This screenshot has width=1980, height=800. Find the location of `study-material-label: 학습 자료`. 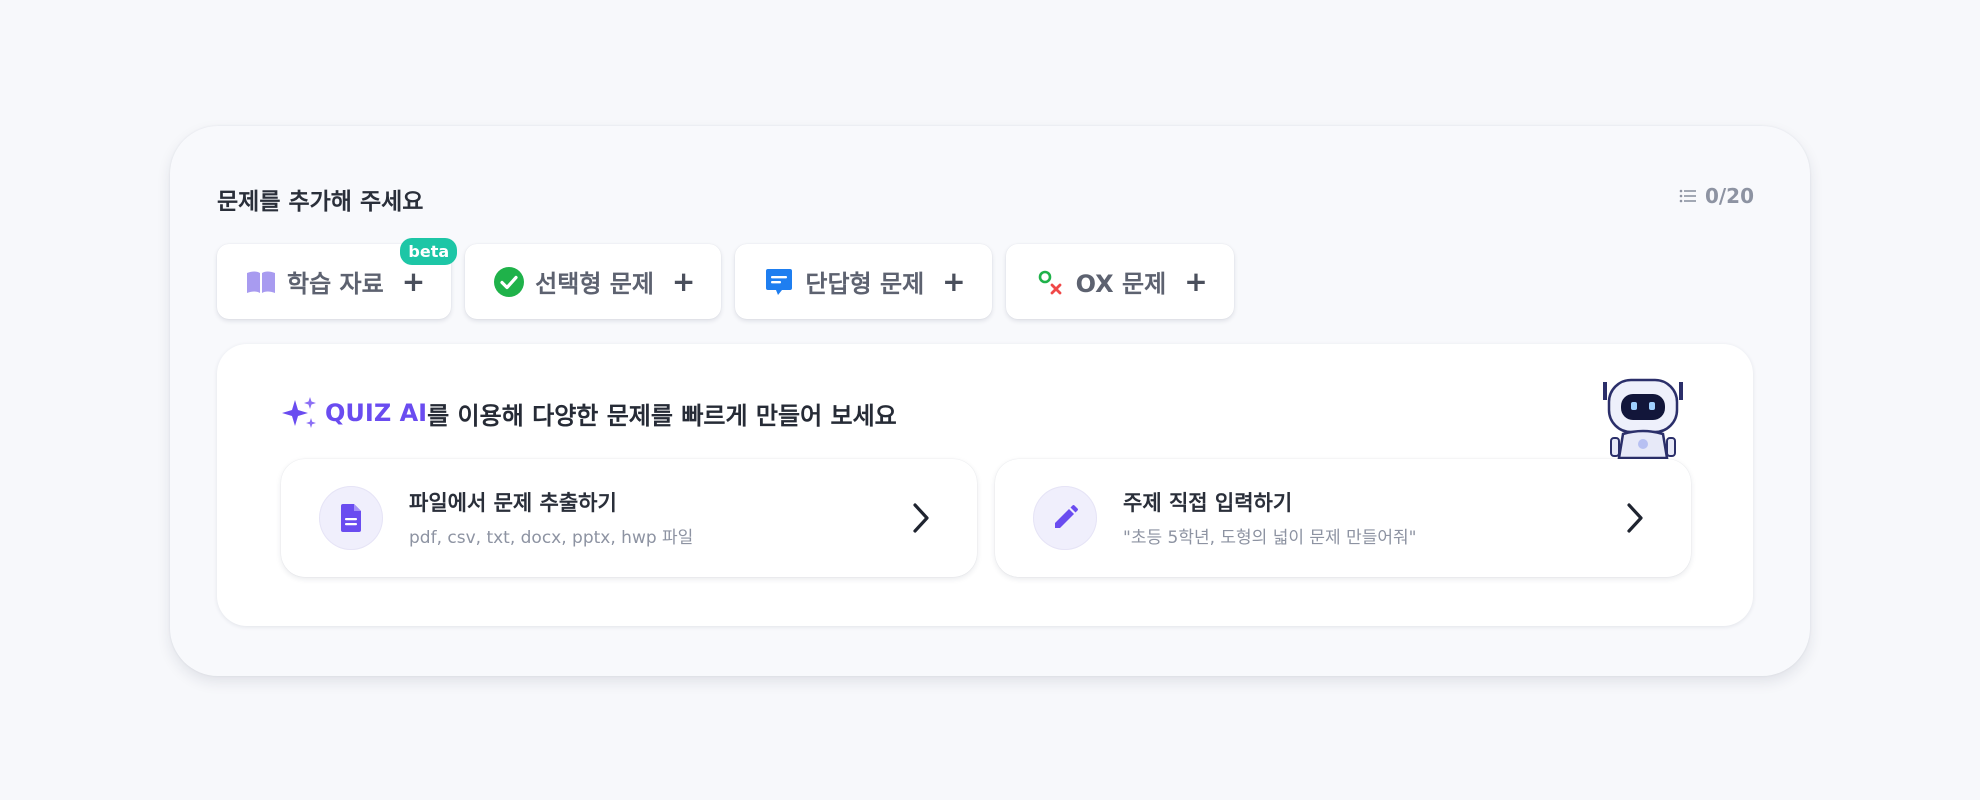

study-material-label: 학습 자료 is located at coordinates (335, 284).